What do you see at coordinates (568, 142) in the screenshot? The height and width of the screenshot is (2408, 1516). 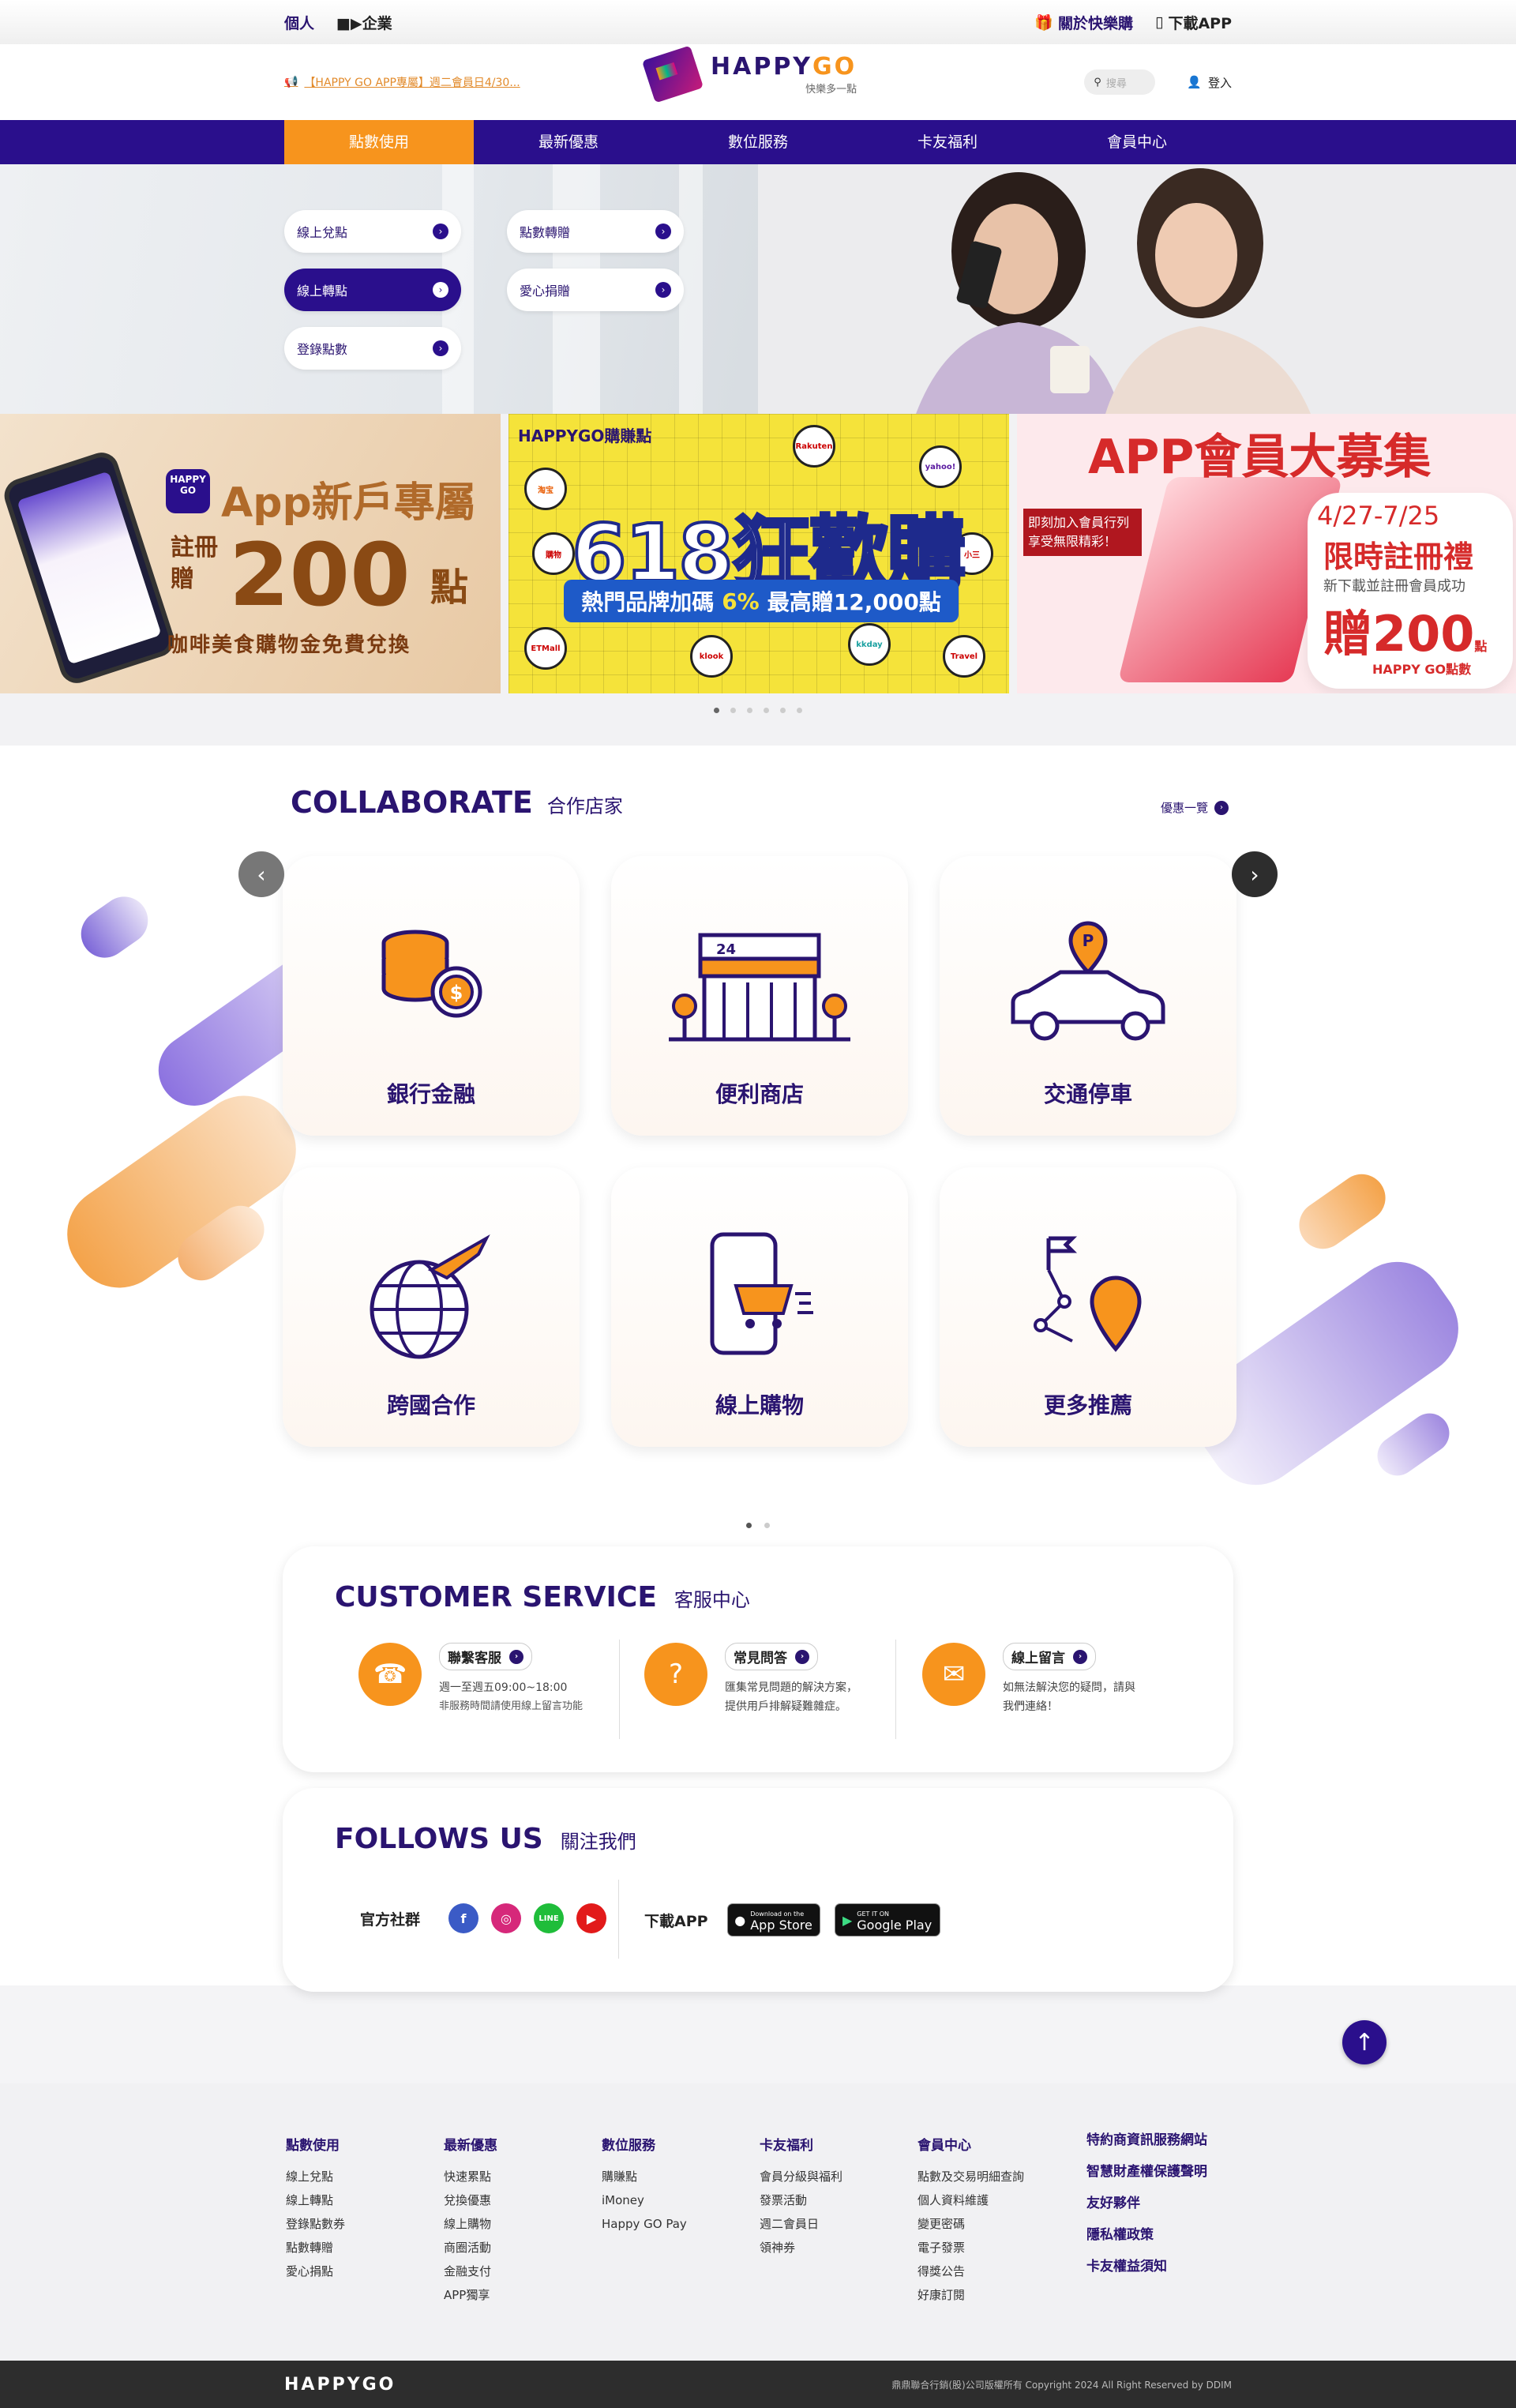 I see `nav-item-offers: 最新優惠` at bounding box center [568, 142].